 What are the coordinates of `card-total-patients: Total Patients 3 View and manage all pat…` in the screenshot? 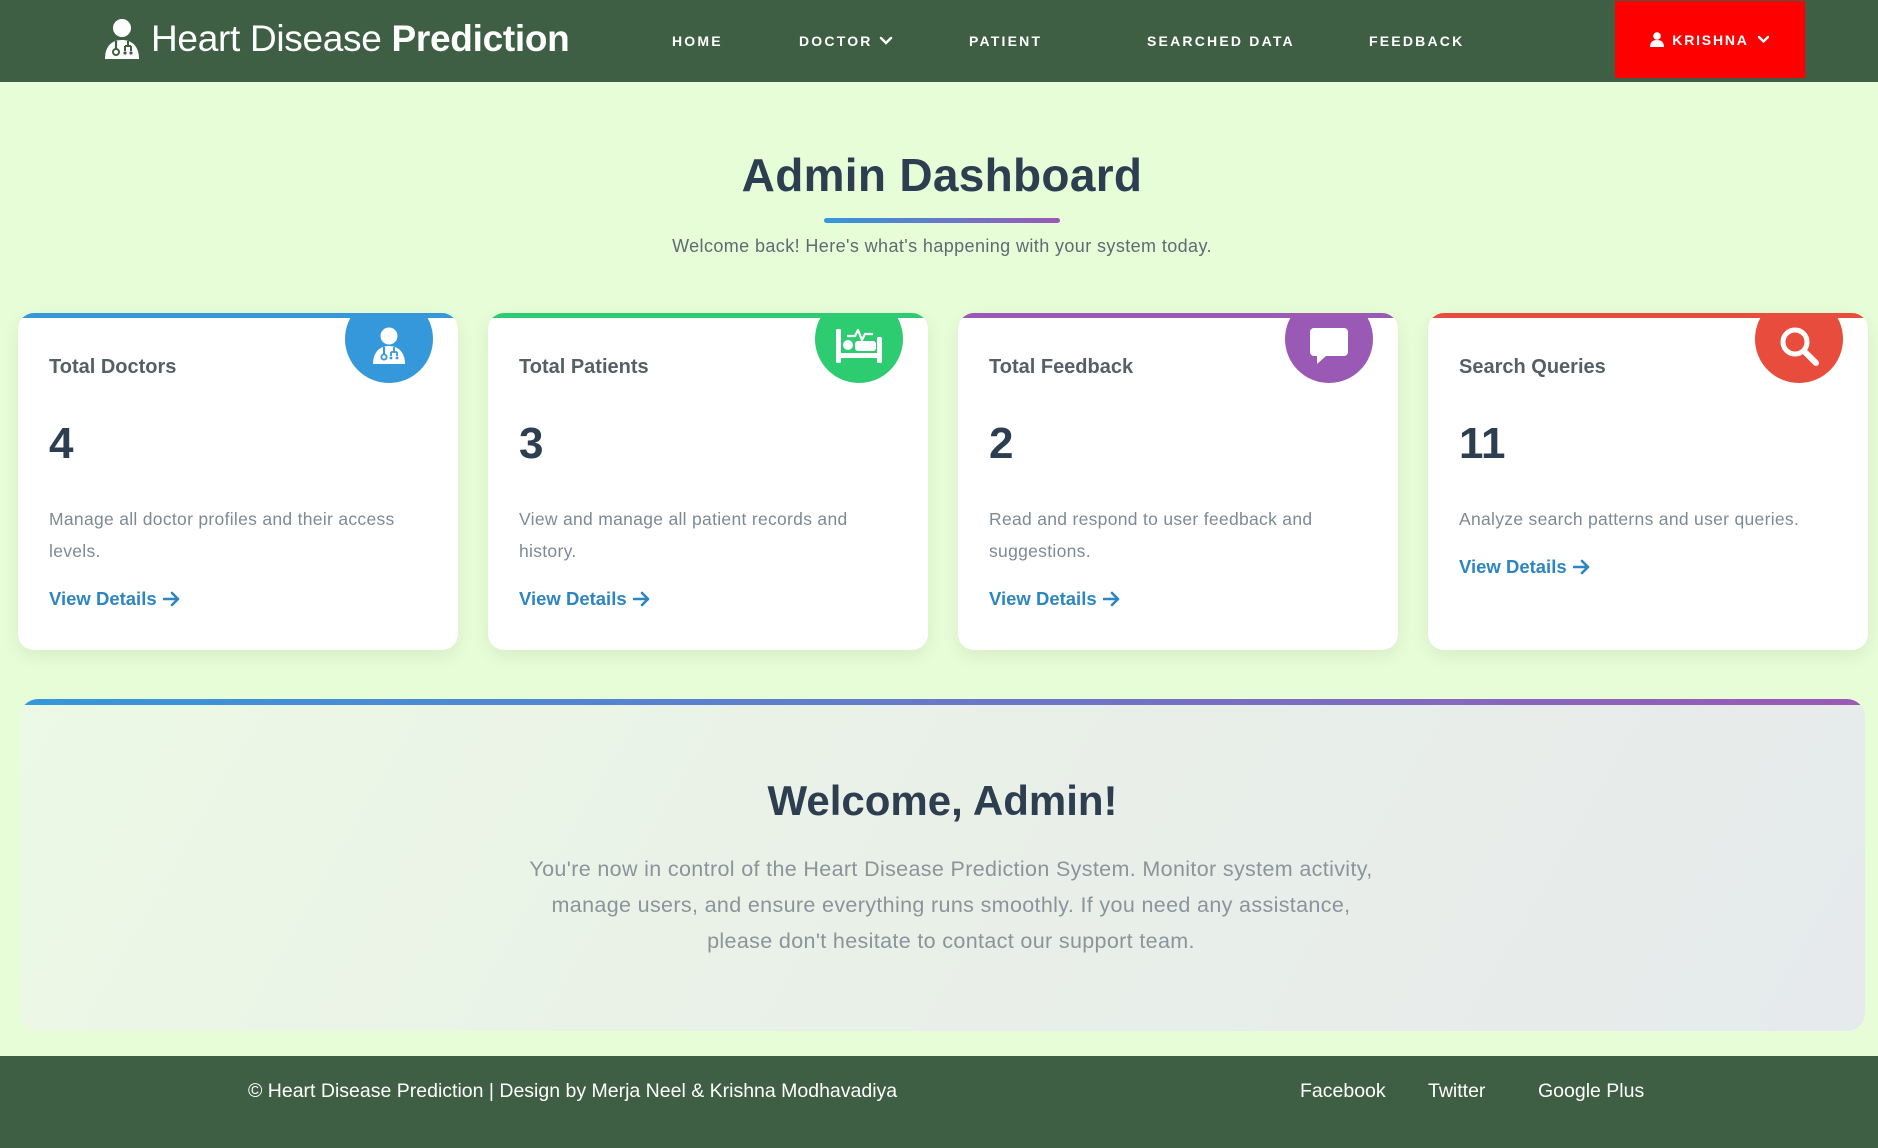 It's located at (708, 481).